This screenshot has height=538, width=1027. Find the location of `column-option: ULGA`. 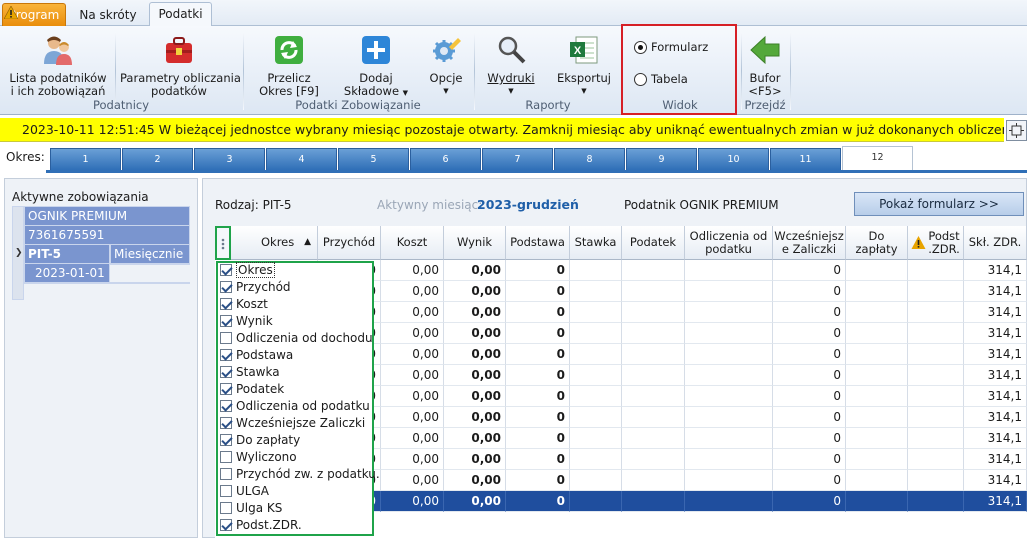

column-option: ULGA is located at coordinates (244, 490).